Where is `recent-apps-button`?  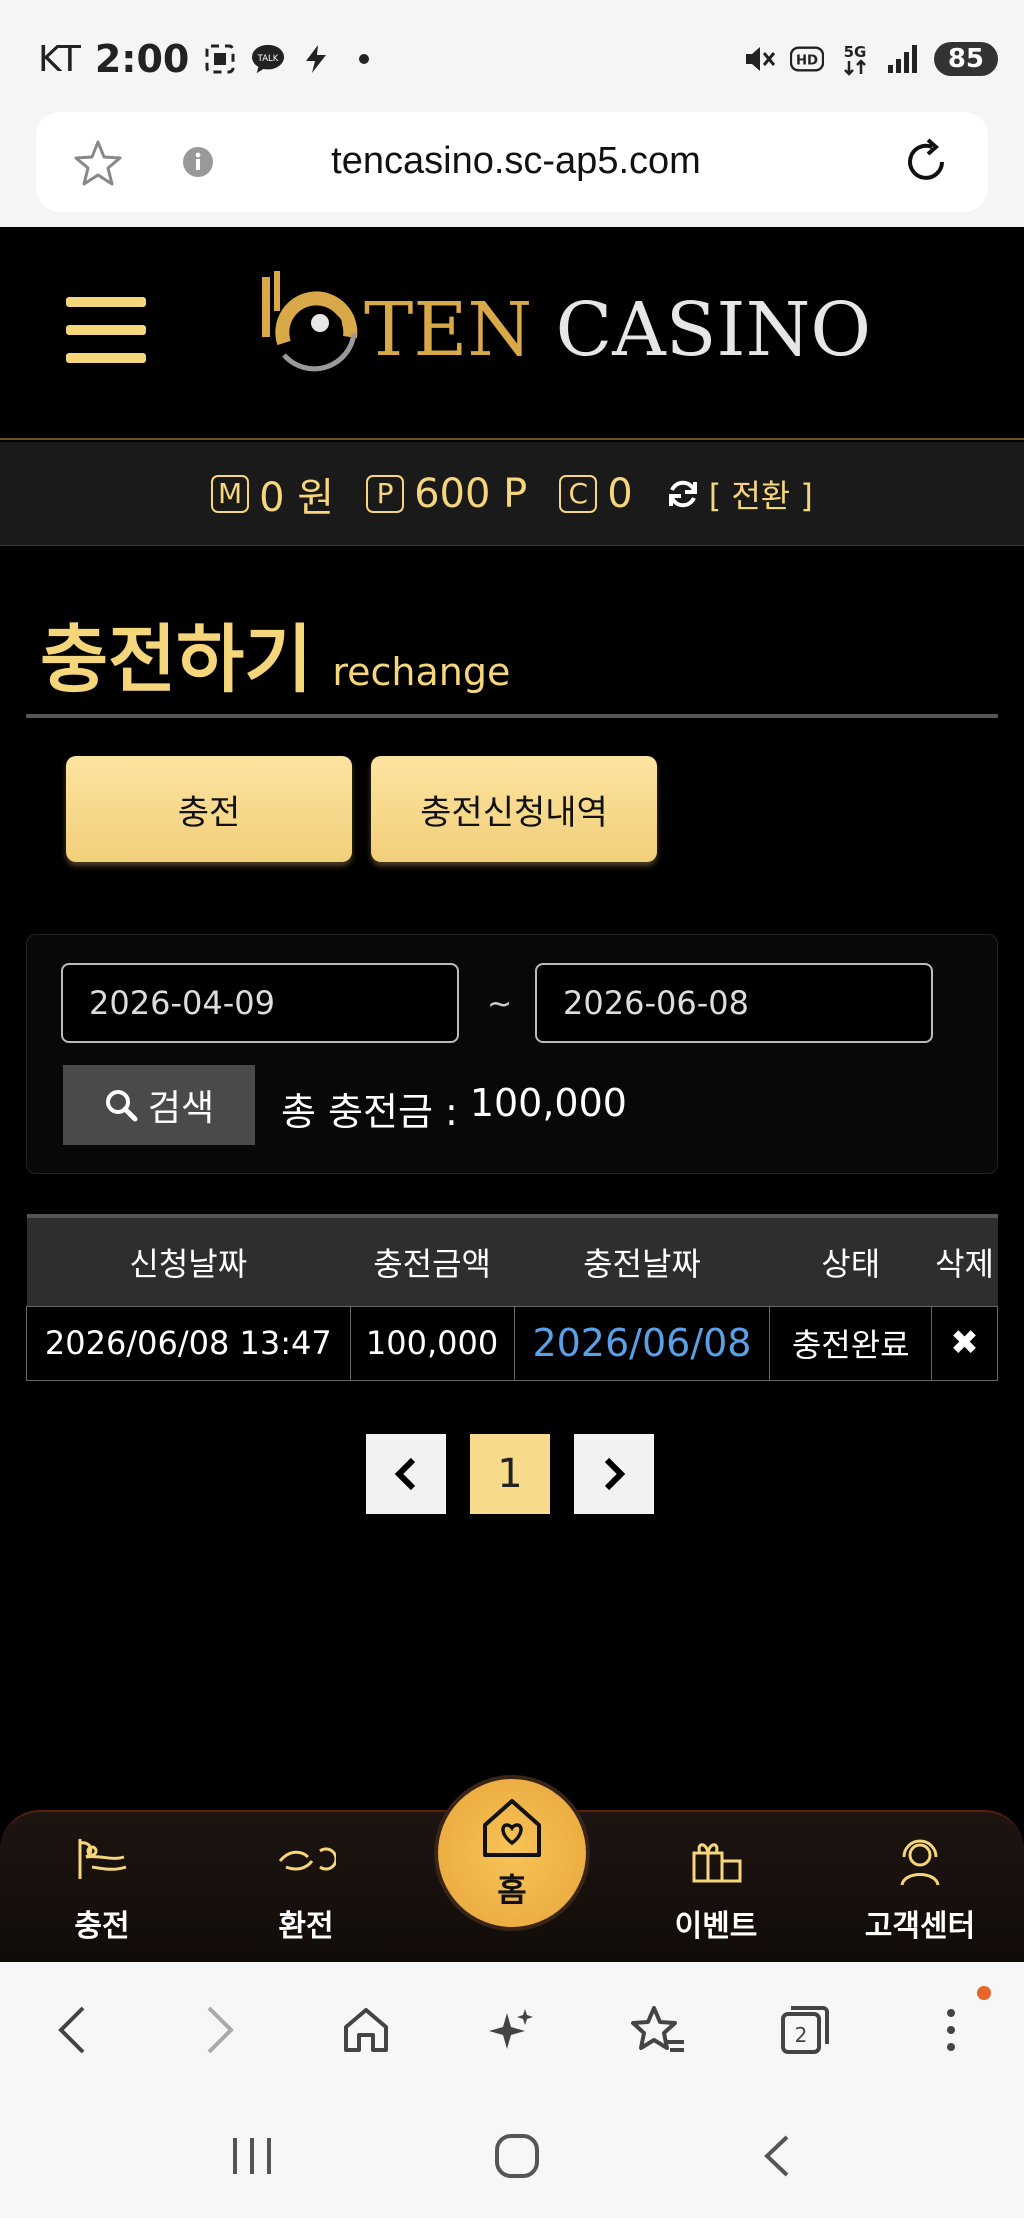 recent-apps-button is located at coordinates (252, 2158).